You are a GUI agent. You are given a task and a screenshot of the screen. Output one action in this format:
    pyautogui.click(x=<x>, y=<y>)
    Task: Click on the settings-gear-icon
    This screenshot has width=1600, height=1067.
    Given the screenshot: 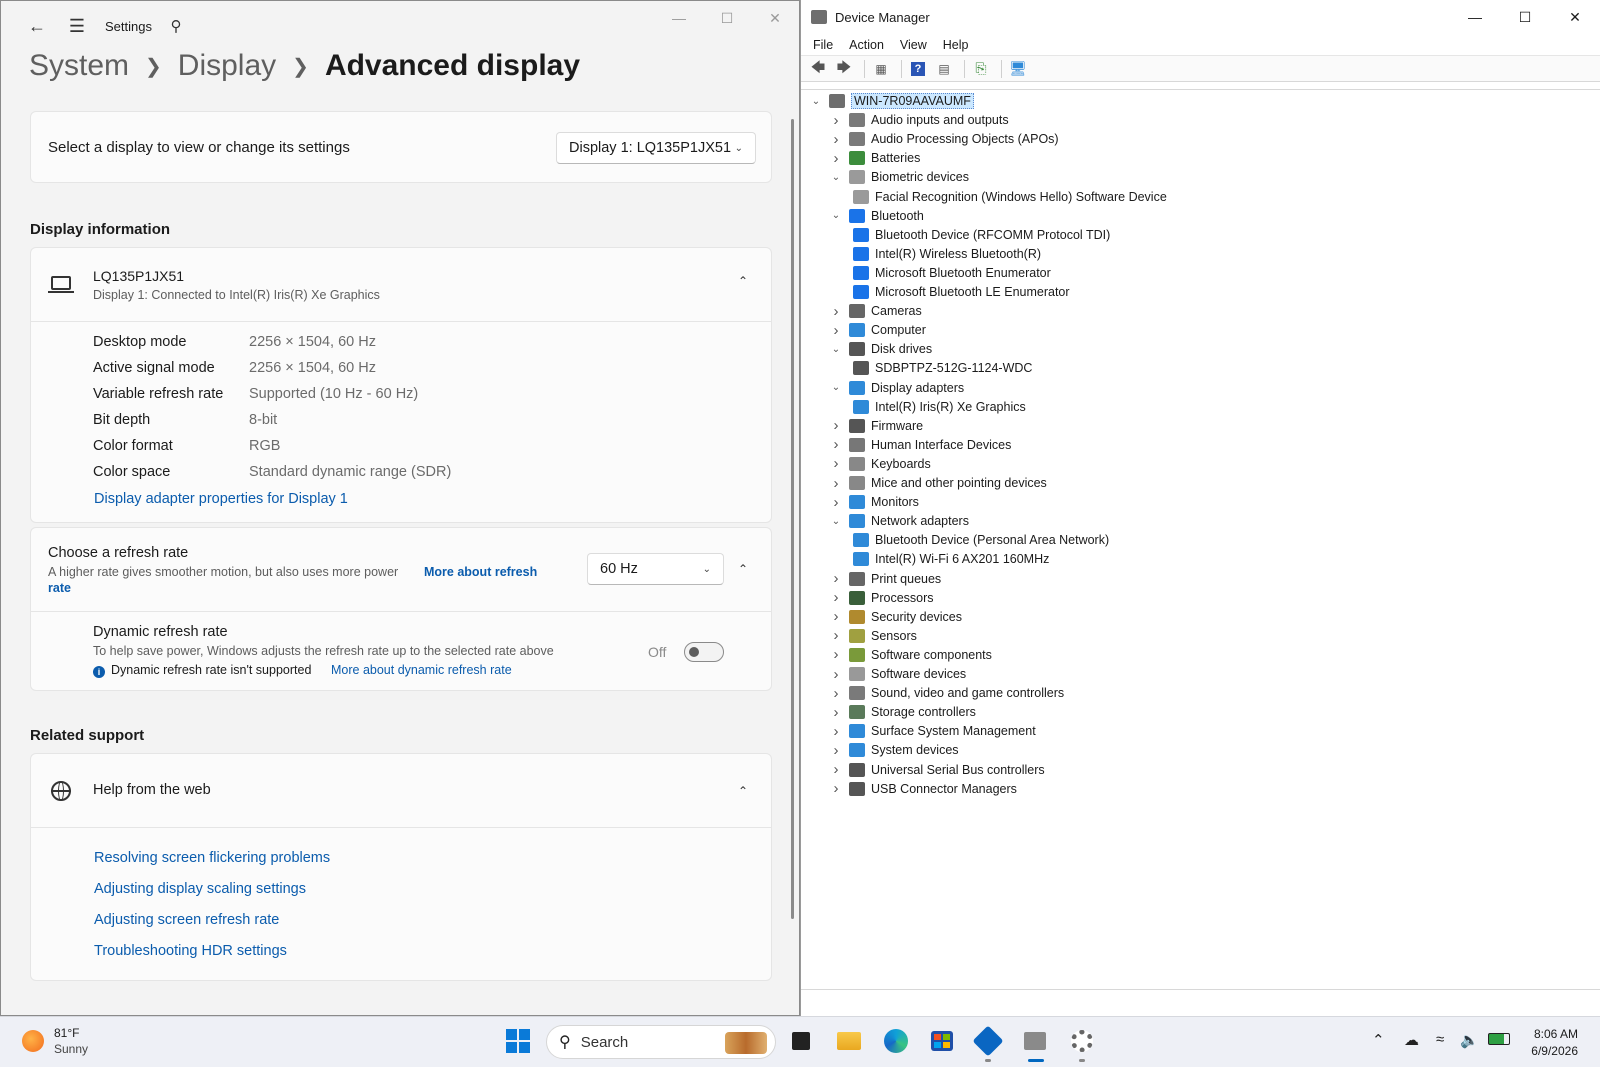 What is the action you would take?
    pyautogui.click(x=1082, y=1044)
    